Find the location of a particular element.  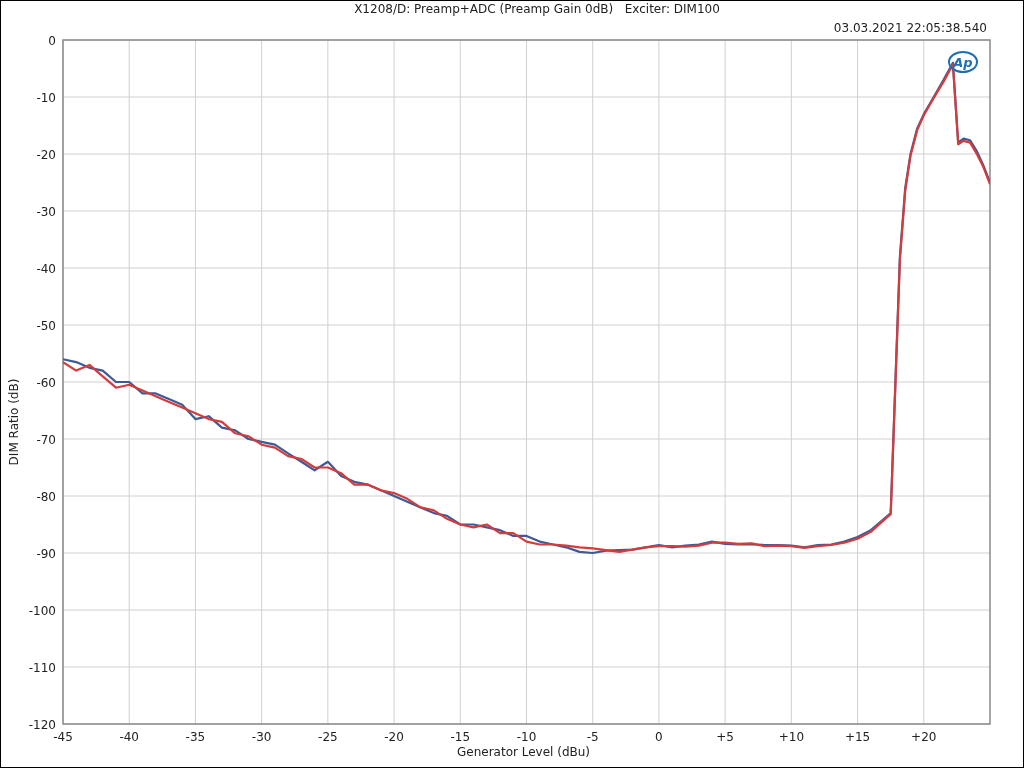

y-tick-label: -80 is located at coordinates (46, 497).